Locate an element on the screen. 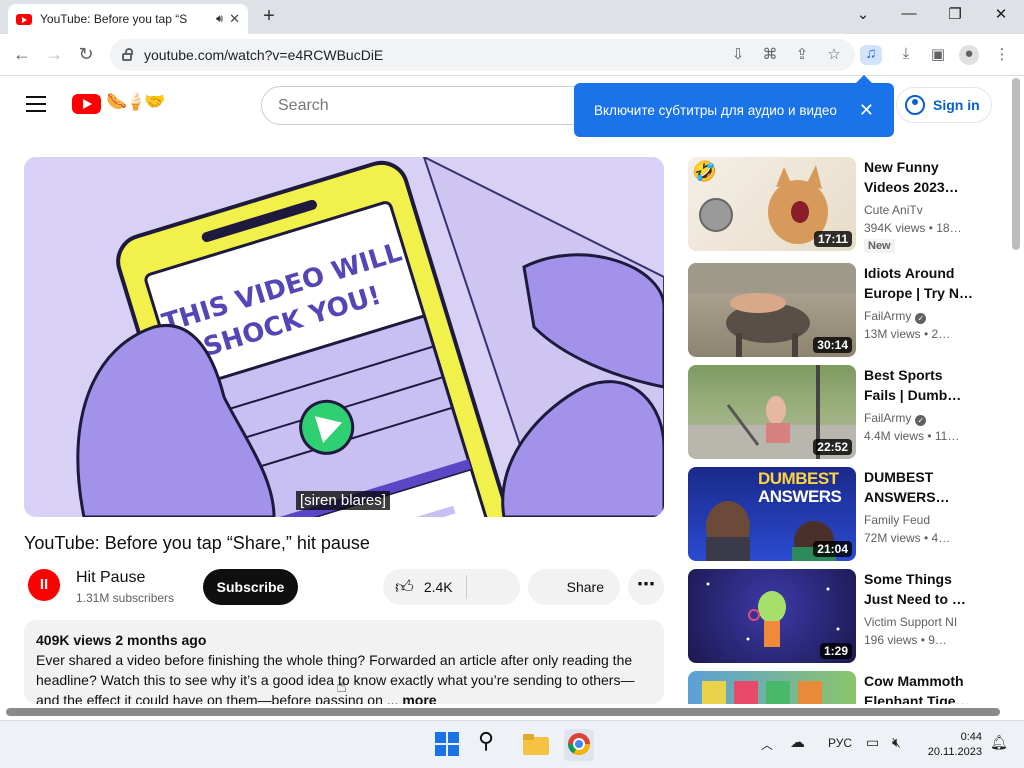 The image size is (1024, 768). like-dislike-group: 👍︎ 2.4K is located at coordinates (451, 587).